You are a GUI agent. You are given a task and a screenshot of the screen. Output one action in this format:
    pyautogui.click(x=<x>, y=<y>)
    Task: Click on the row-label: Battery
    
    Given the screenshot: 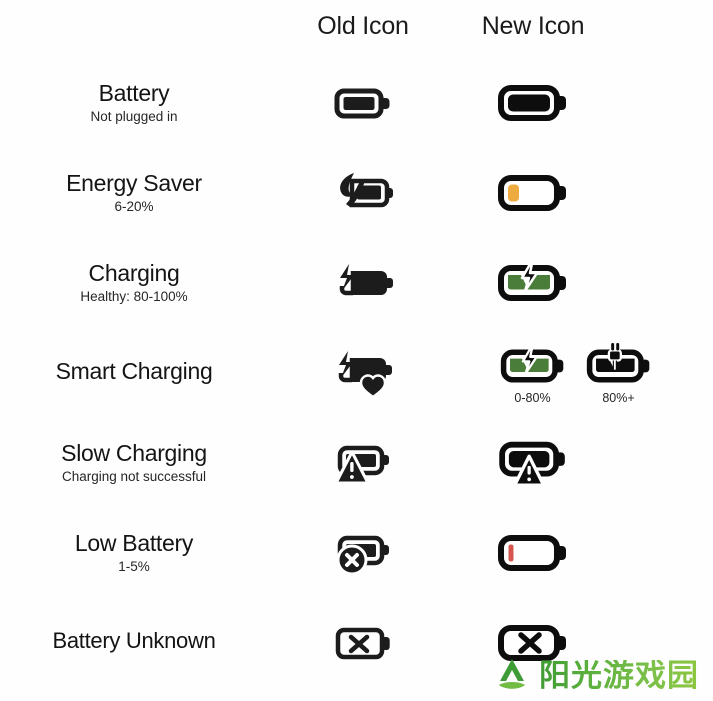 What is the action you would take?
    pyautogui.click(x=134, y=93)
    